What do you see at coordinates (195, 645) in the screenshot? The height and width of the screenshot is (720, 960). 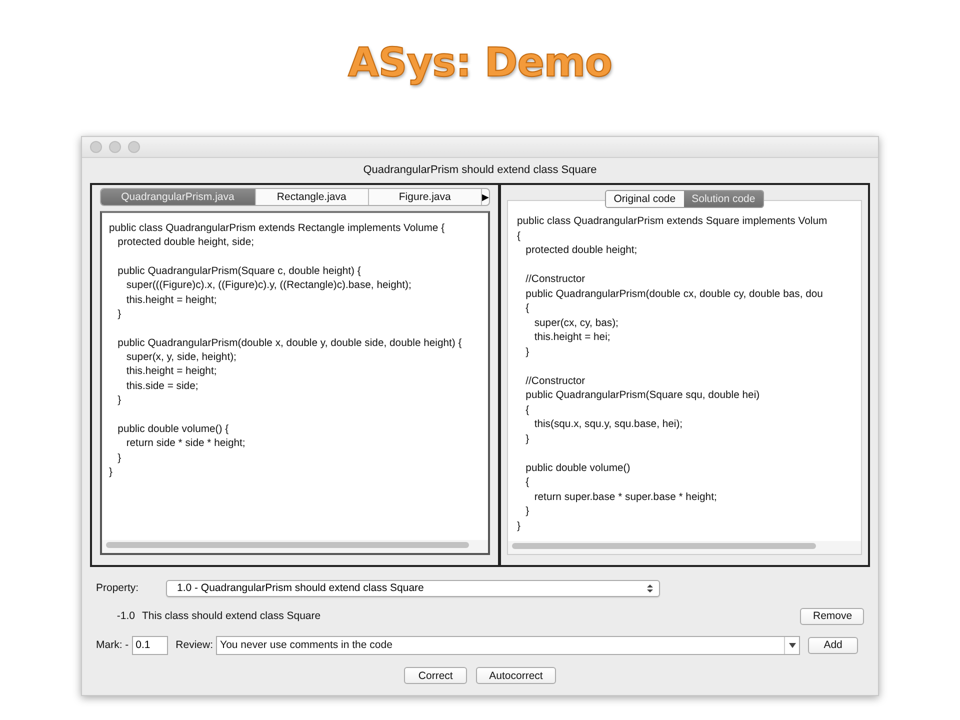 I see `review-label: Review:` at bounding box center [195, 645].